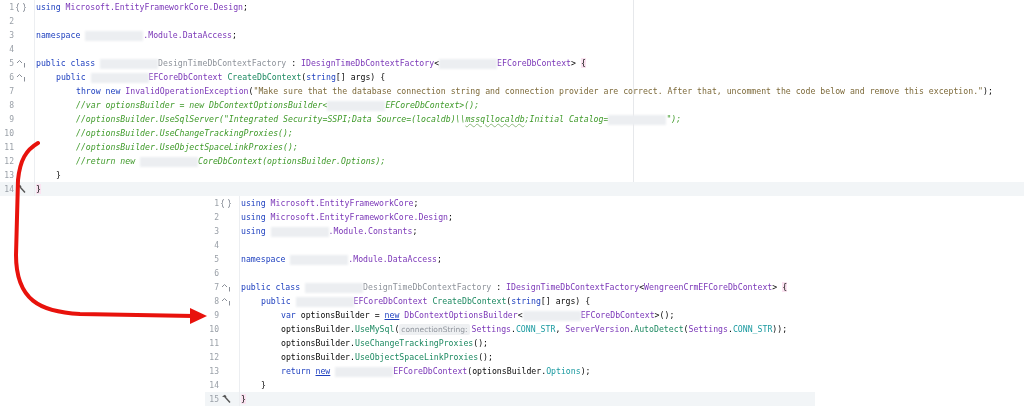  Describe the element at coordinates (358, 119) in the screenshot. I see `code-line: //optionsBuilder.UseSqlServer("Integrated Security=SSPI;Data Source=(localdb)\\mssqllocaldb;Initial Catalog= ");` at that location.